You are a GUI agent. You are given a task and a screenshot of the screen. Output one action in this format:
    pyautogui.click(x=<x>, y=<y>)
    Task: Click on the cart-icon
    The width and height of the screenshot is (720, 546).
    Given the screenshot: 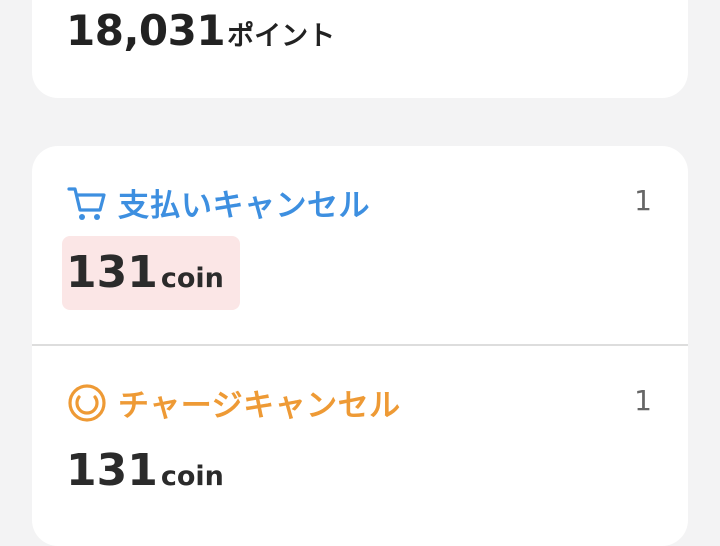 What is the action you would take?
    pyautogui.click(x=87, y=203)
    